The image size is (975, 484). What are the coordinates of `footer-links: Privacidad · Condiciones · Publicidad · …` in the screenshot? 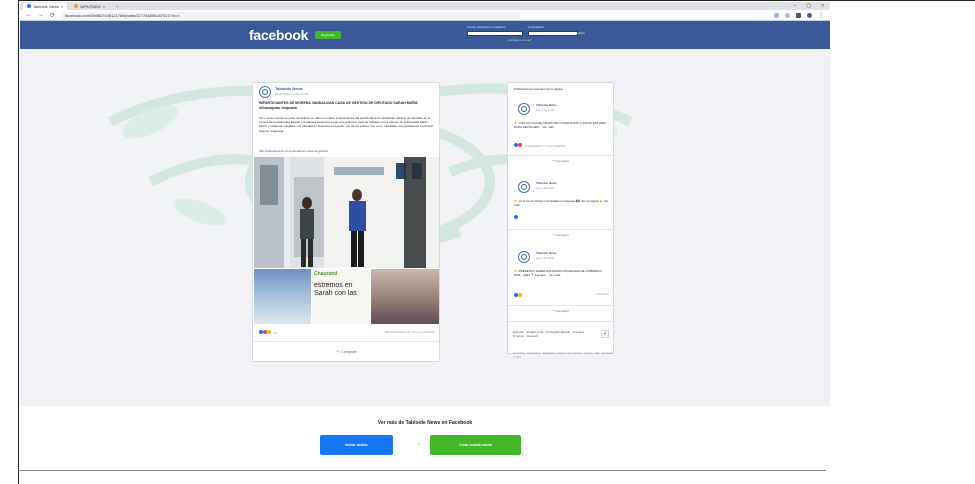 It's located at (563, 355).